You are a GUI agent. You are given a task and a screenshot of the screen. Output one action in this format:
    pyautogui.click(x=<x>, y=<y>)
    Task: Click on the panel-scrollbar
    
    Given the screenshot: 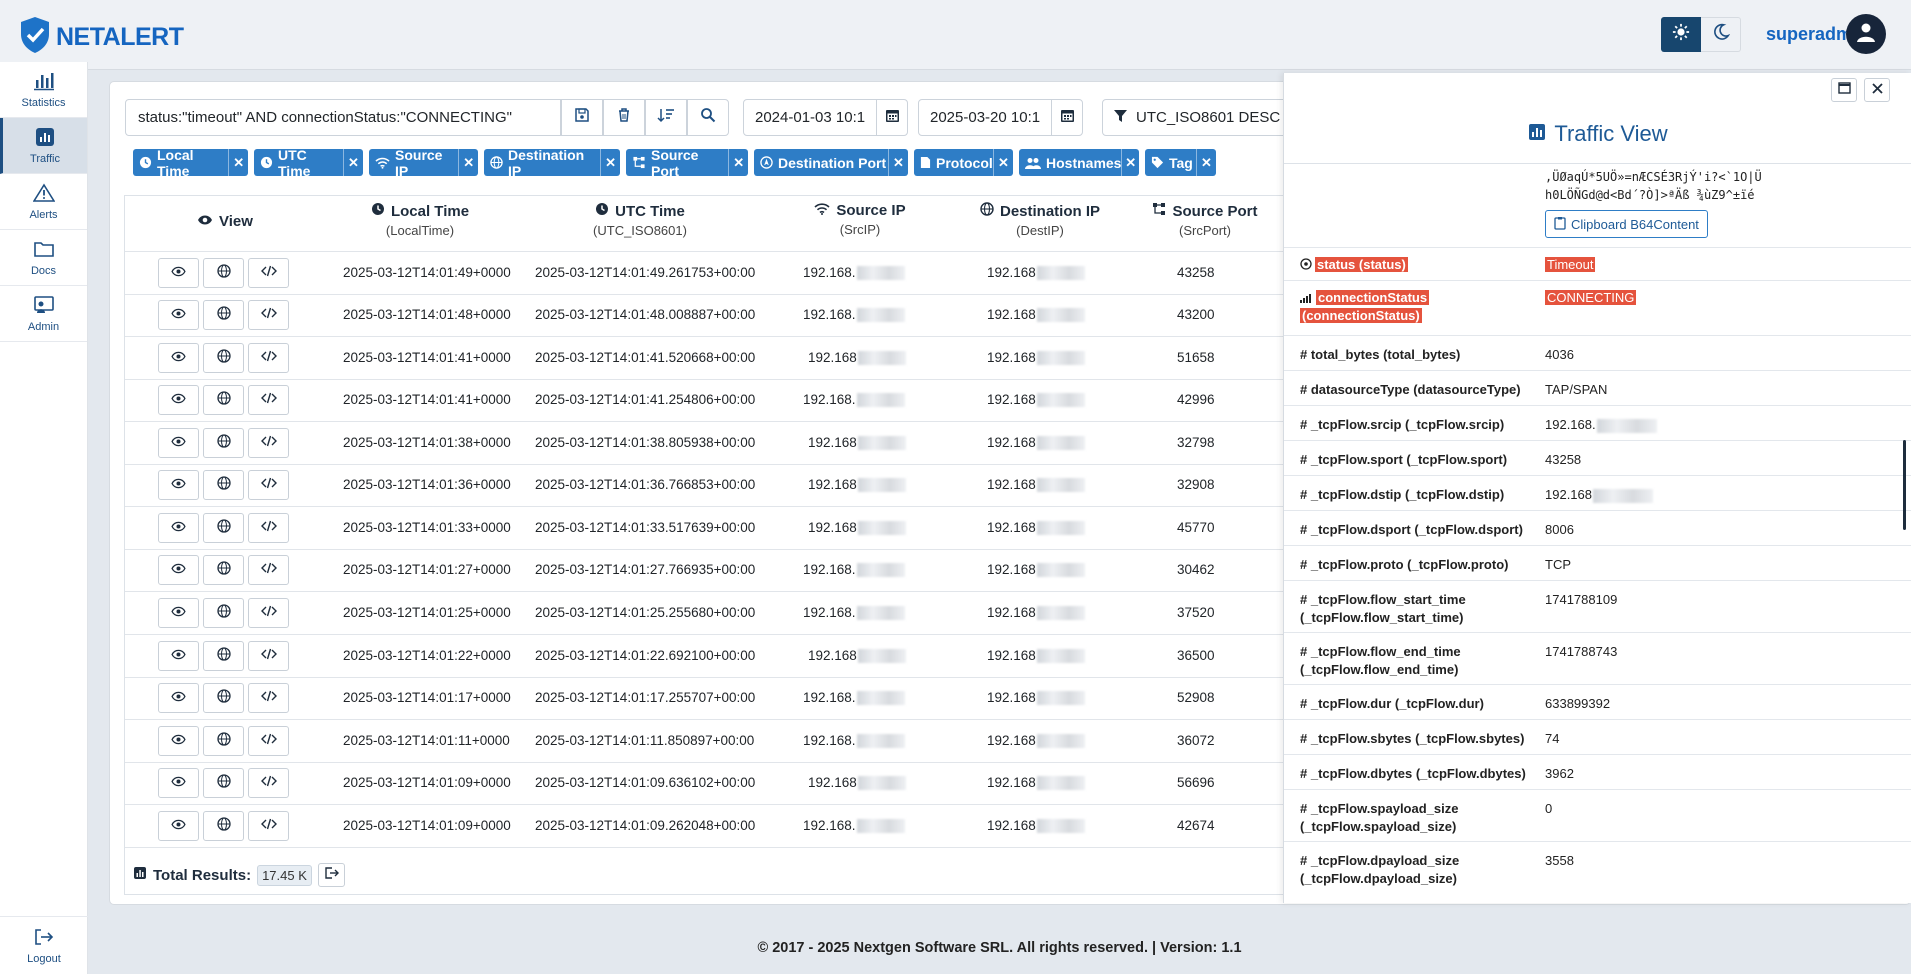 What is the action you would take?
    pyautogui.click(x=1904, y=485)
    